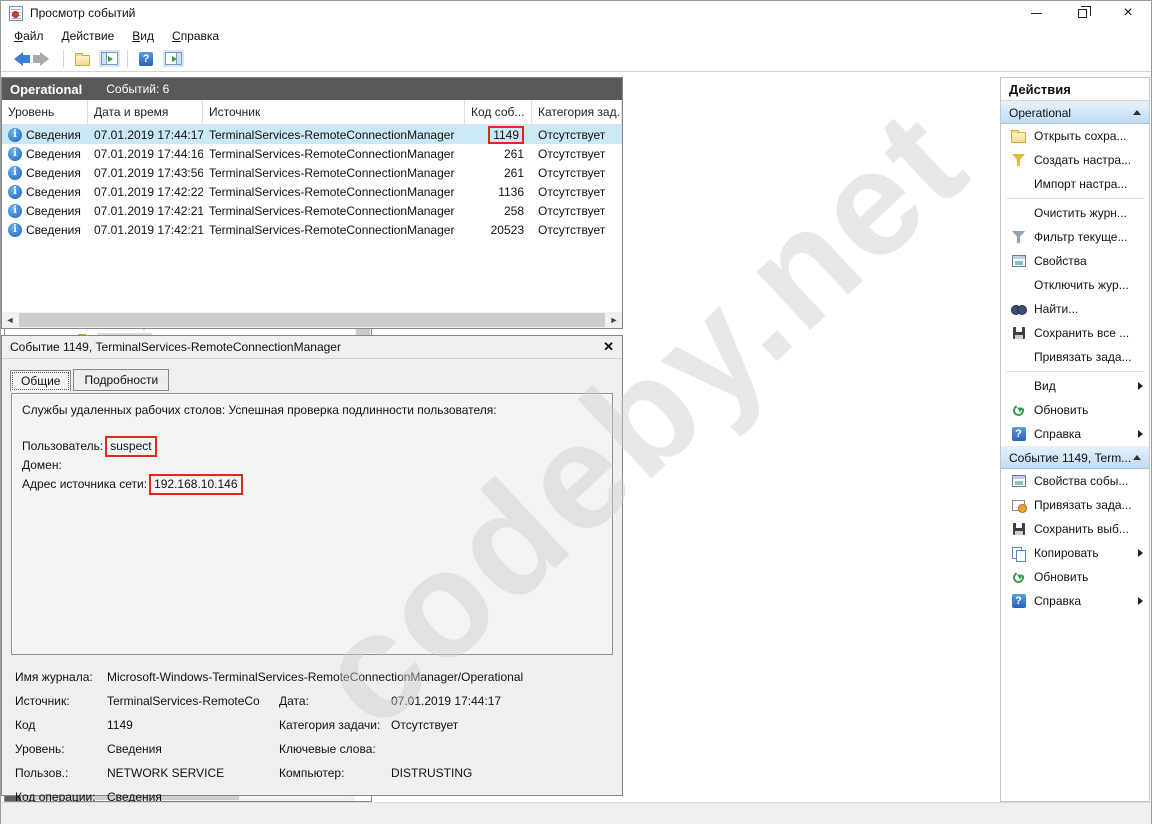 The width and height of the screenshot is (1152, 824). I want to click on event-code-highlight: 1149, so click(506, 134).